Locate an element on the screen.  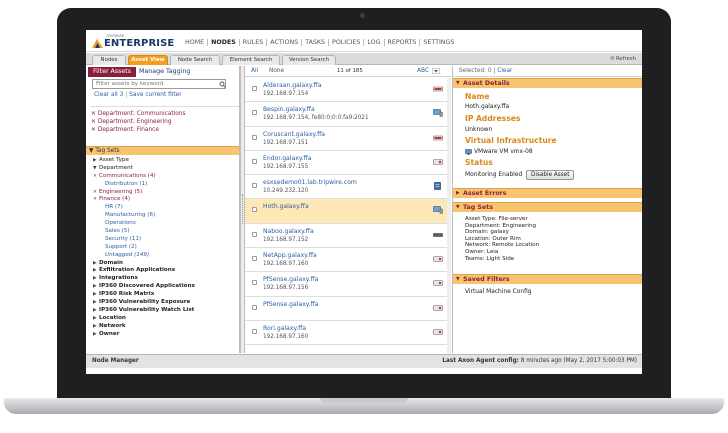
list-scrollbar is located at coordinates (449, 215).